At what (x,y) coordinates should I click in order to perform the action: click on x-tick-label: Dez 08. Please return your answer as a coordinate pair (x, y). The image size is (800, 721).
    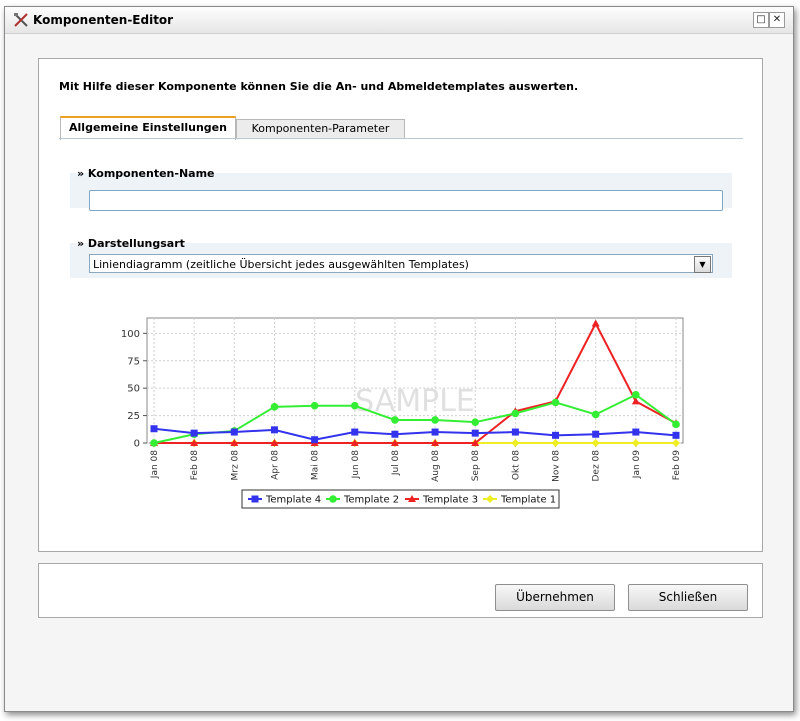
    Looking at the image, I should click on (597, 466).